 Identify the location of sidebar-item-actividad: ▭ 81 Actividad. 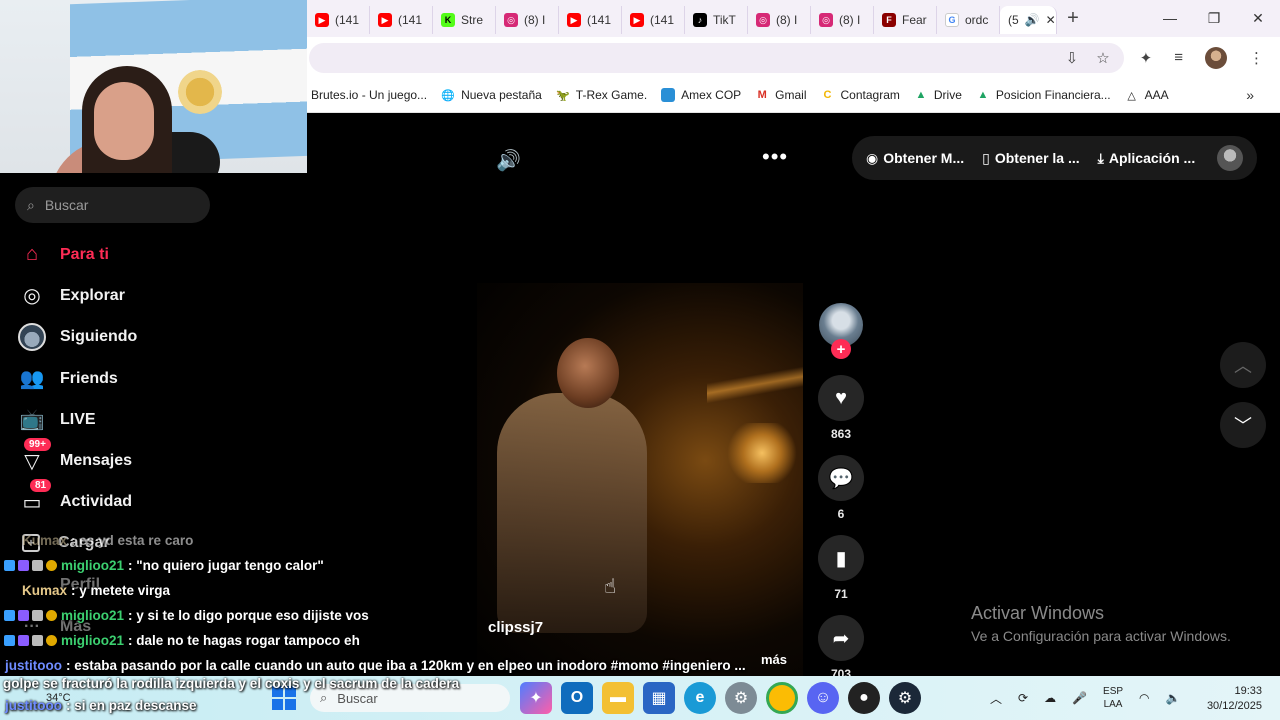
(77, 501).